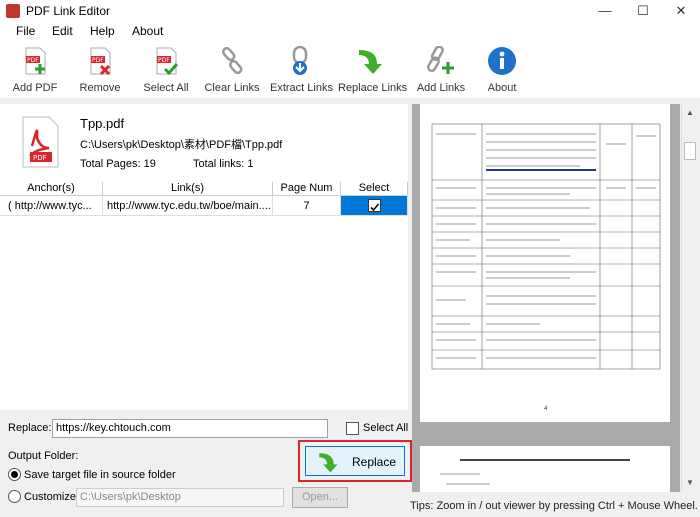 The image size is (700, 517). I want to click on menu-help: Help, so click(102, 31).